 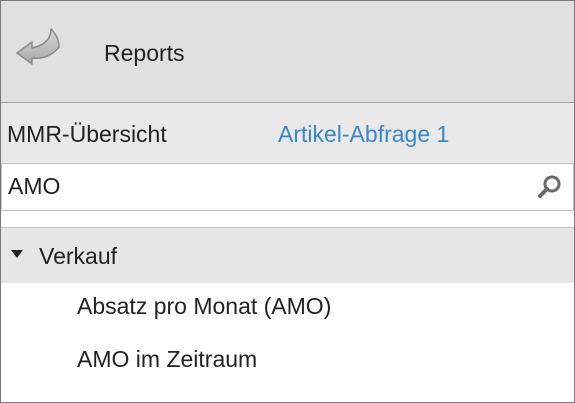 I want to click on tab-mmr-uebersicht: MMR-Übersicht, so click(x=87, y=134).